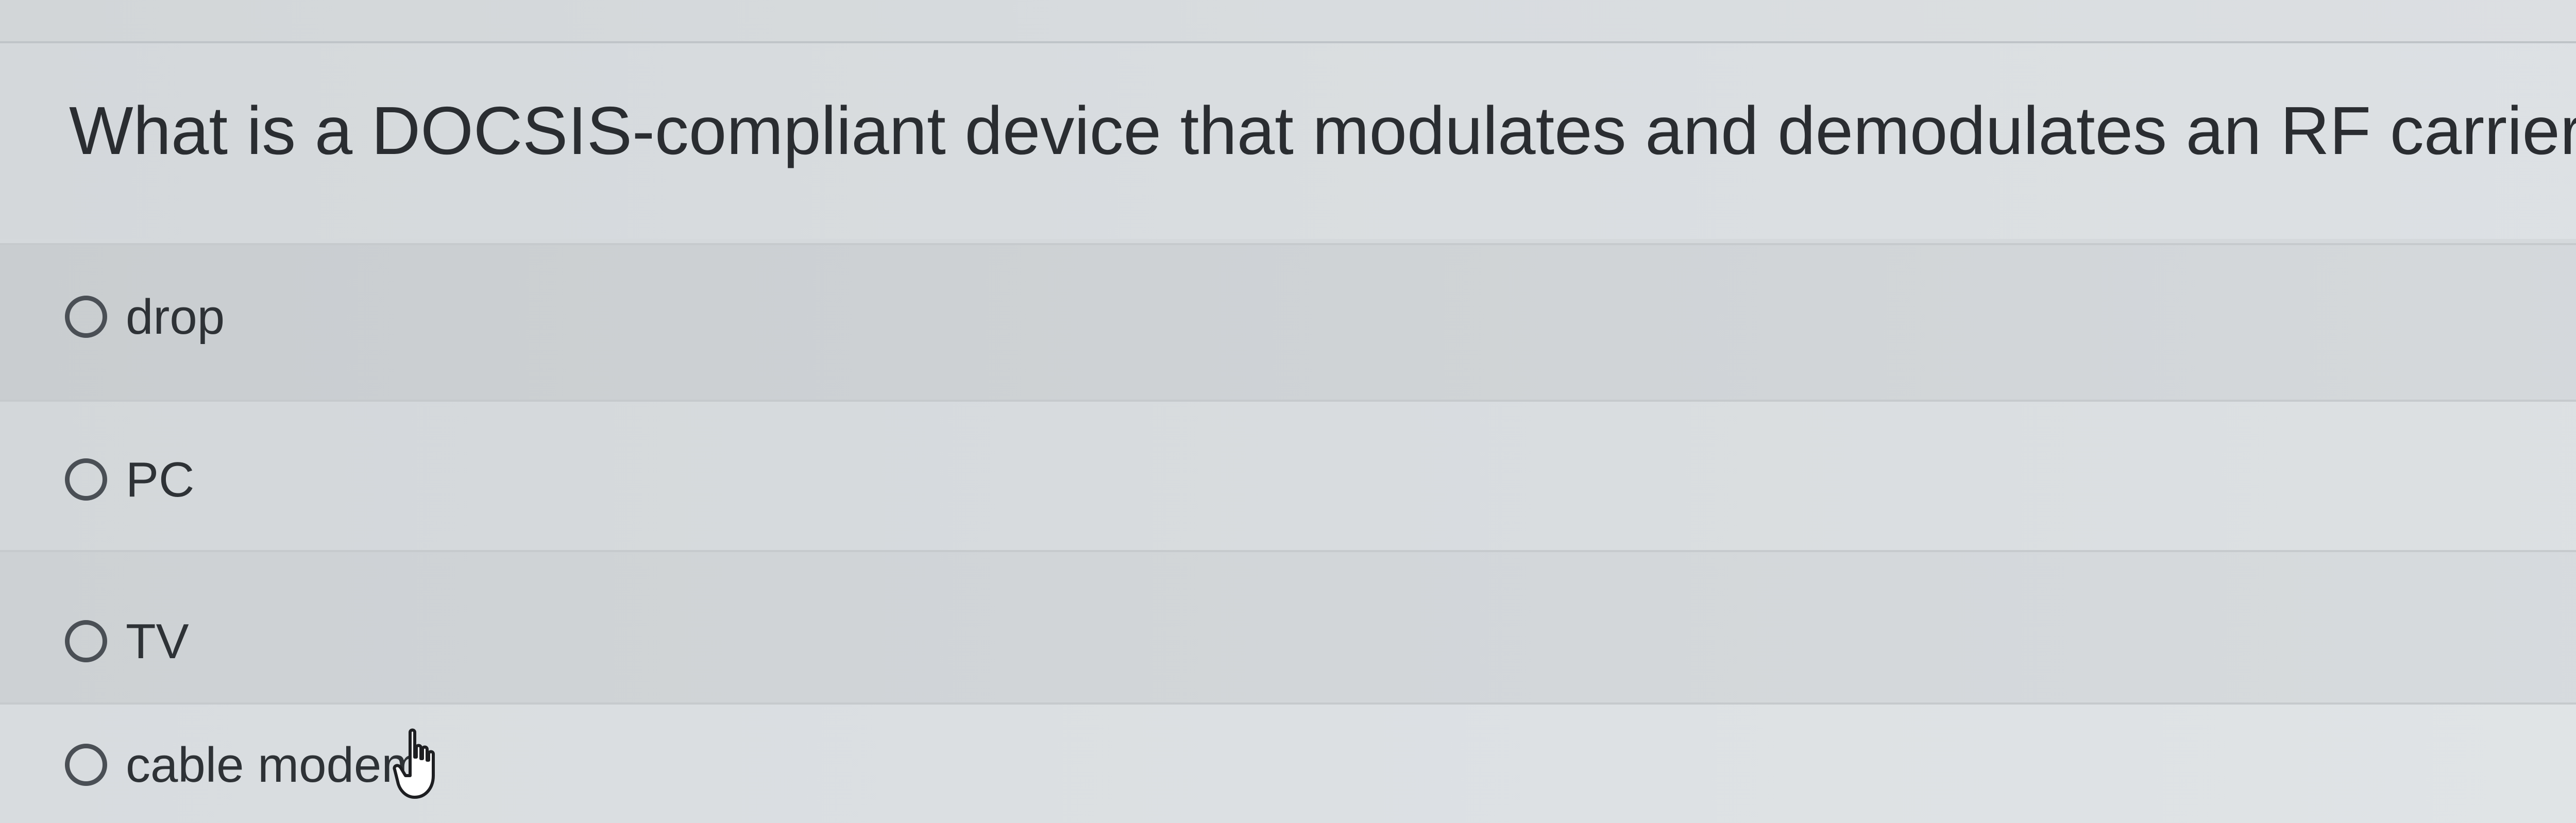 The image size is (2576, 823). What do you see at coordinates (1288, 21) in the screenshot?
I see `top-bar` at bounding box center [1288, 21].